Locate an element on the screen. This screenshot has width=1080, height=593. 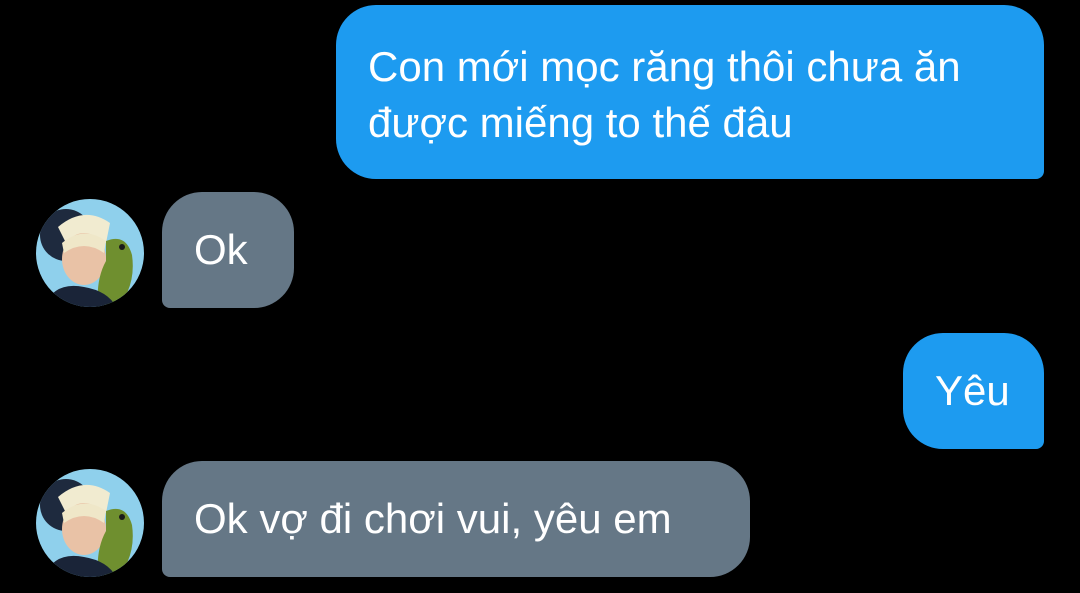
message-text: Yêu is located at coordinates (972, 390).